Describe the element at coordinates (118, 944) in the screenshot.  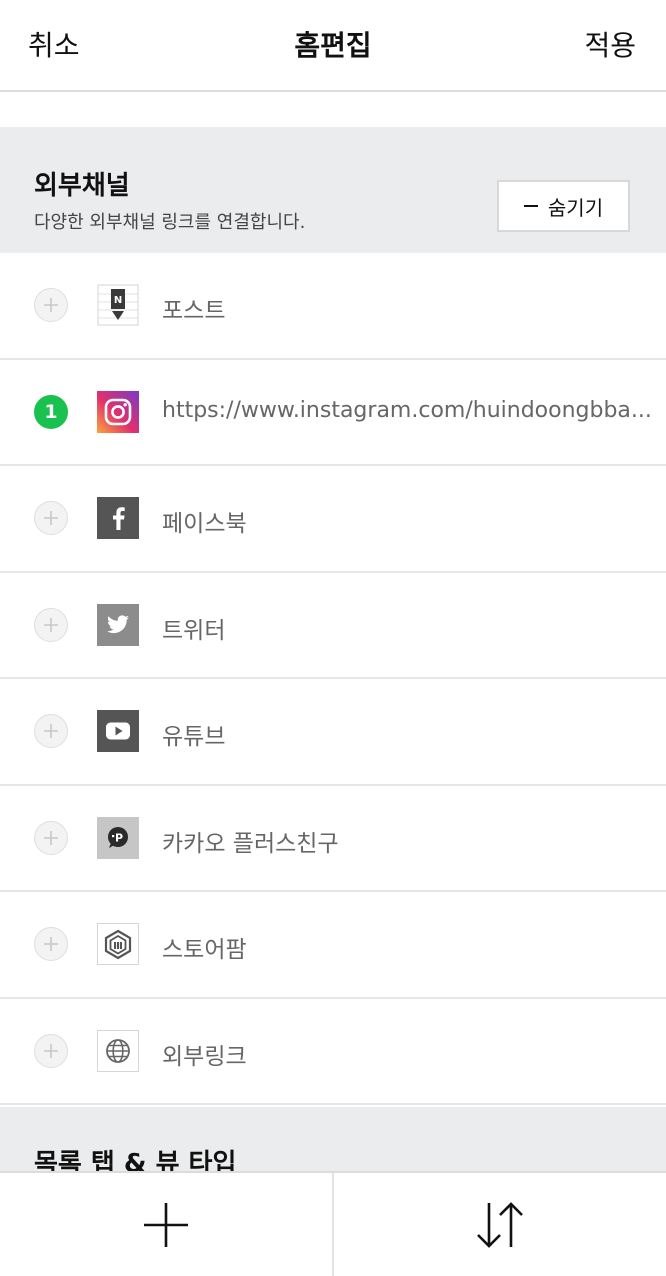
I see `storefarm-icon` at that location.